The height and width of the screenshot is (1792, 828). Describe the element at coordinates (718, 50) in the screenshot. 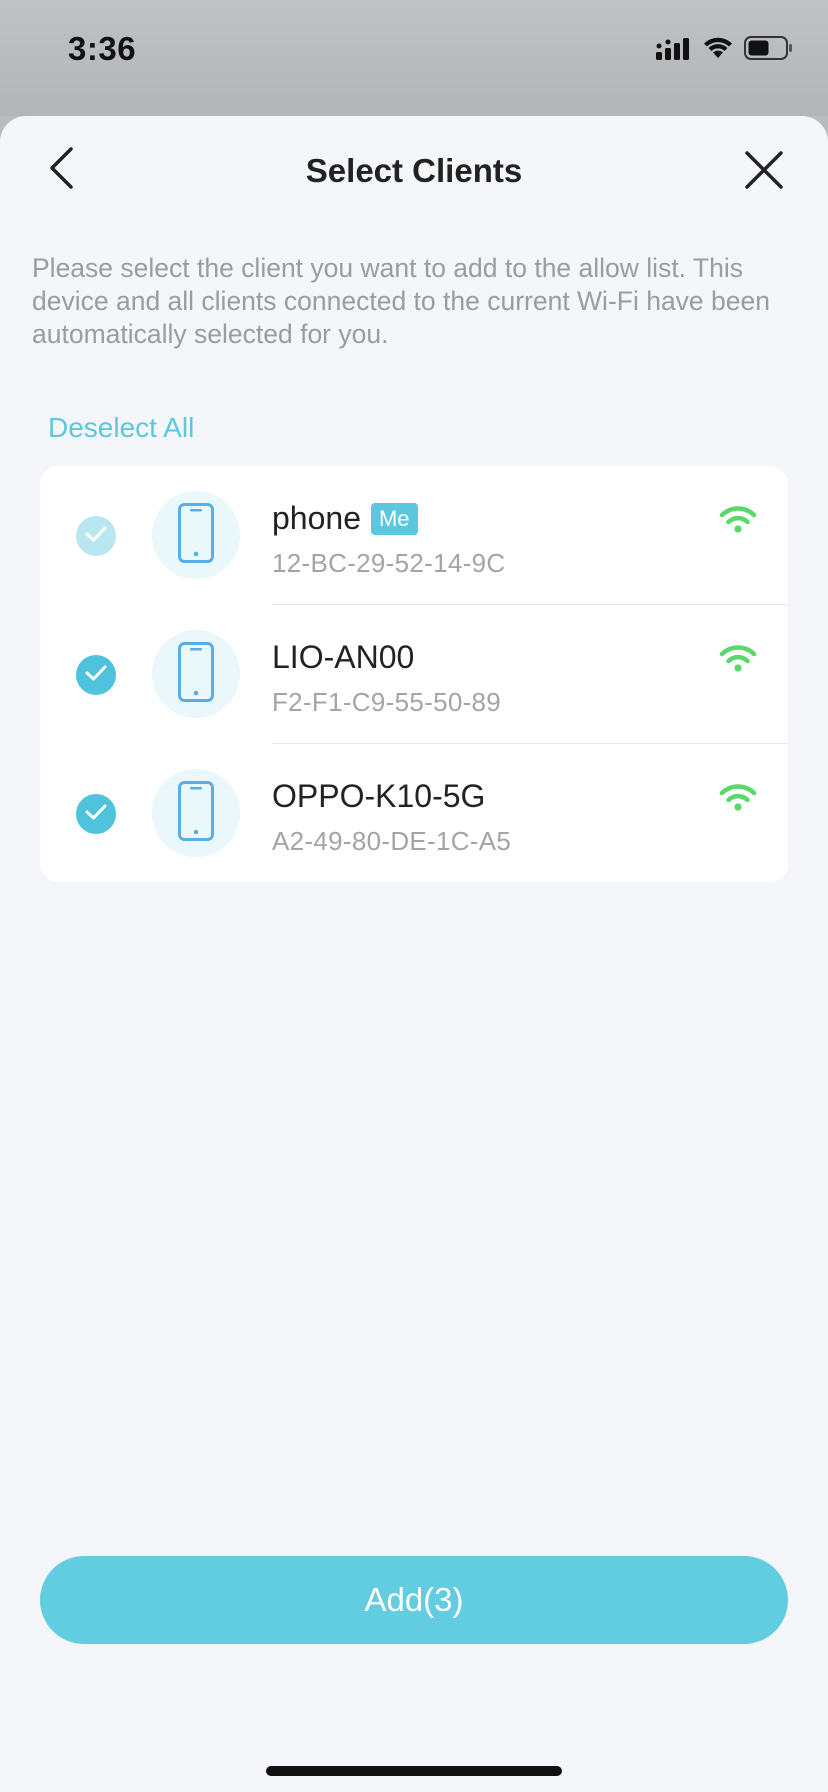

I see `wifi-icon` at that location.